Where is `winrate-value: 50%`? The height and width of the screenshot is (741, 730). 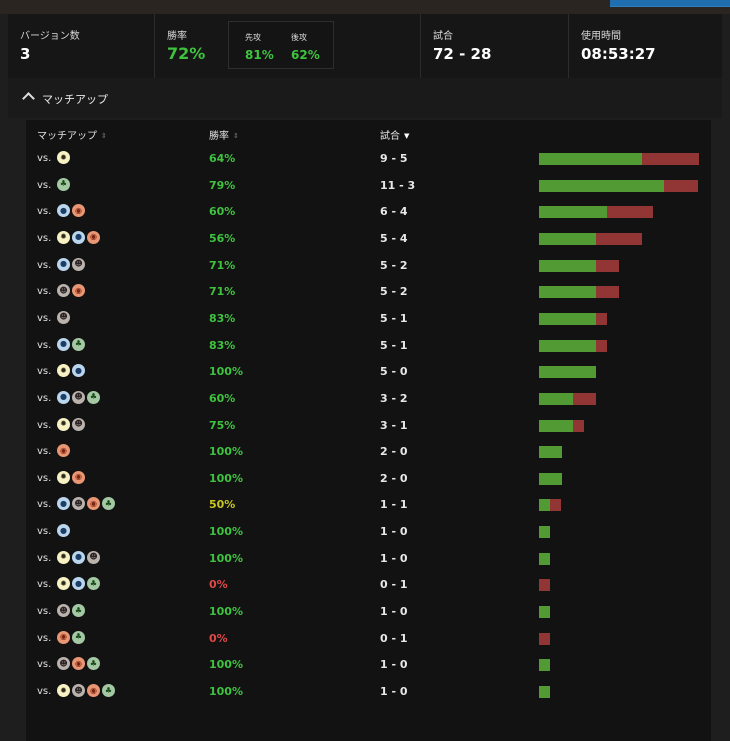 winrate-value: 50% is located at coordinates (222, 505).